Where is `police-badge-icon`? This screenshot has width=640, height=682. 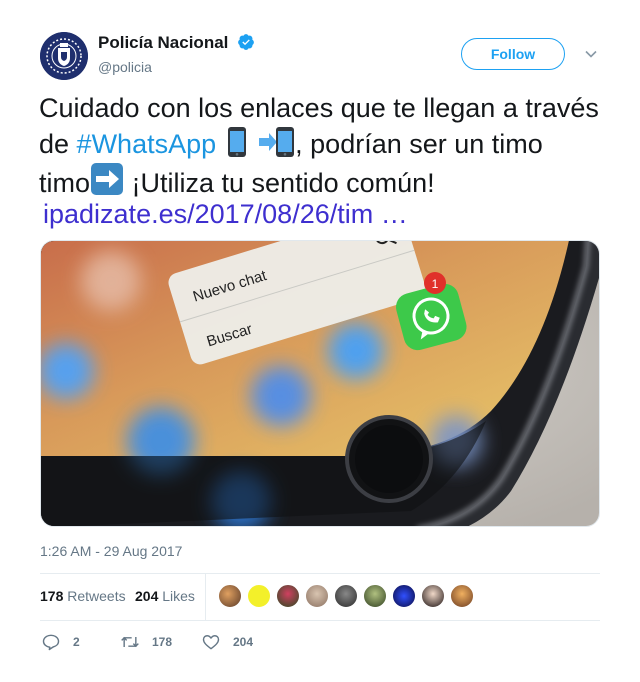
police-badge-icon is located at coordinates (64, 56).